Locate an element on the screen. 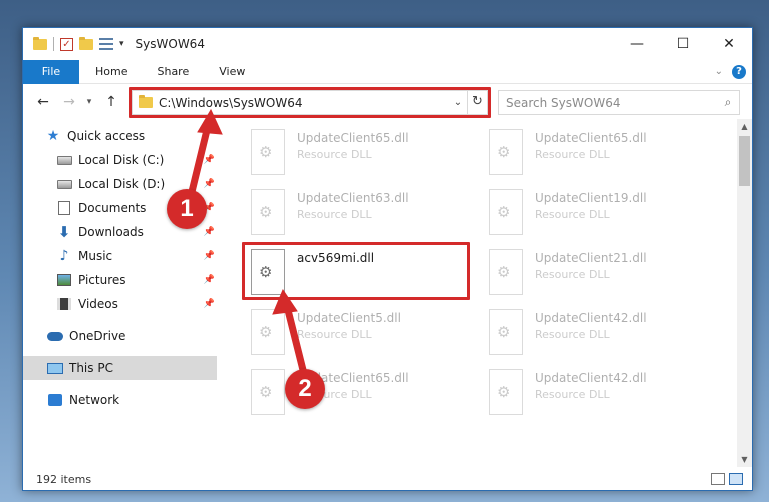 Image resolution: width=769 pixels, height=502 pixels. file-item: ⚙ UpdateClient19.dll Resource DLL is located at coordinates (597, 212).